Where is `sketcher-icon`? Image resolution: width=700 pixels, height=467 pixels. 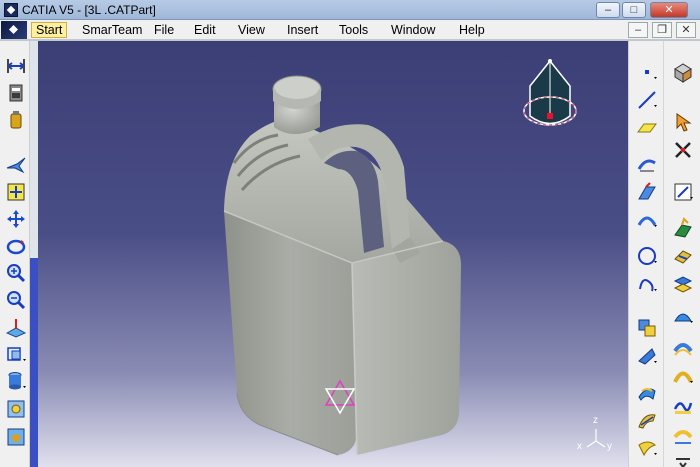
sketcher-icon is located at coordinates (683, 192).